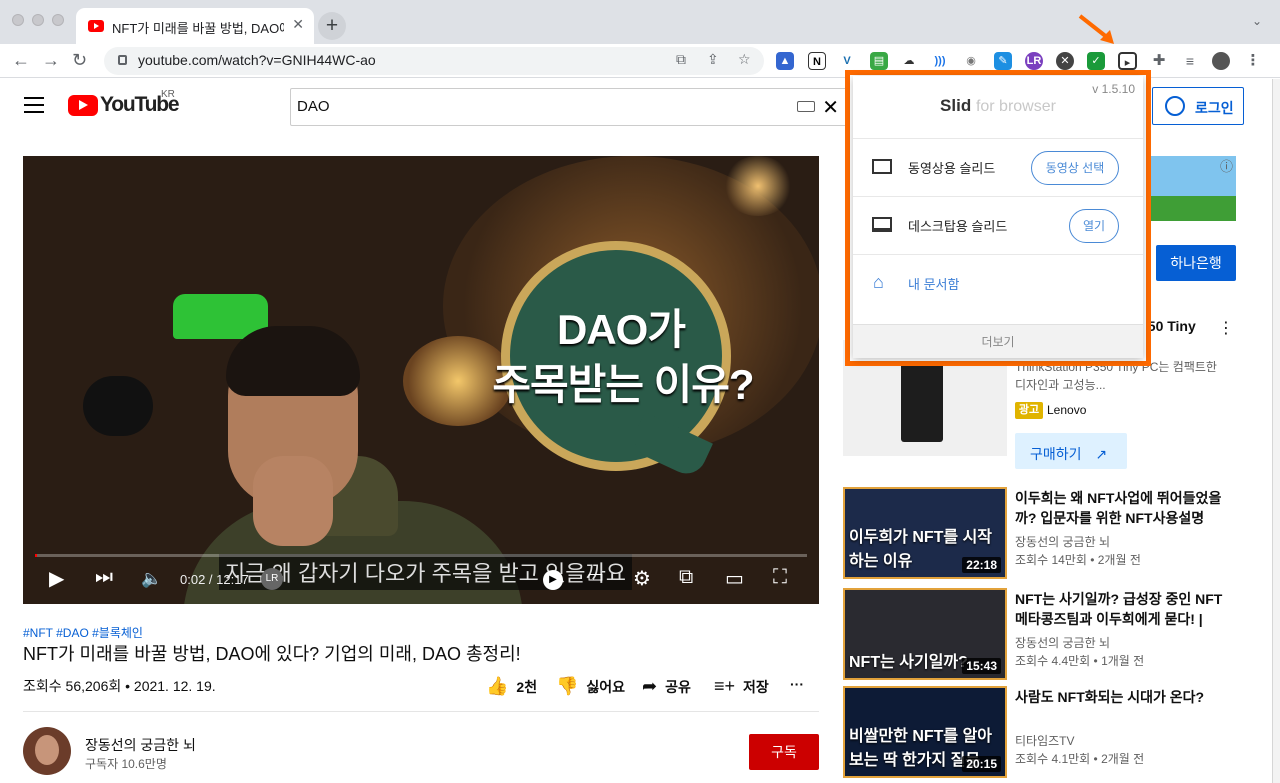 The height and width of the screenshot is (783, 1280). I want to click on rec-meta: 조회수 4.4만회 • 1개월 전, so click(1080, 661).